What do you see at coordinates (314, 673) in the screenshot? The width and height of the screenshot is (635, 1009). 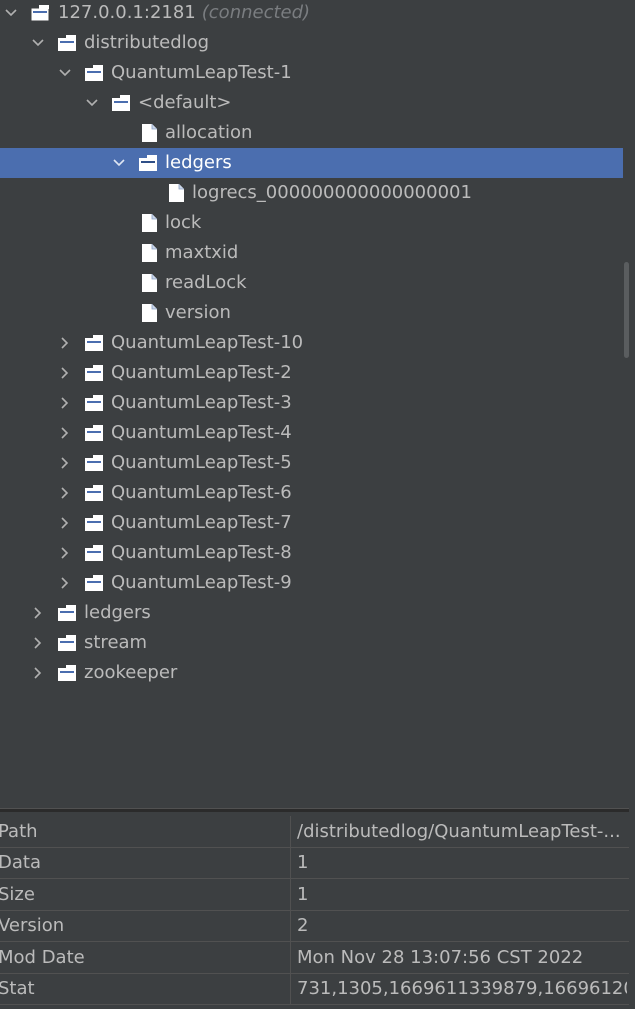 I see `tree-node: zookeeper` at bounding box center [314, 673].